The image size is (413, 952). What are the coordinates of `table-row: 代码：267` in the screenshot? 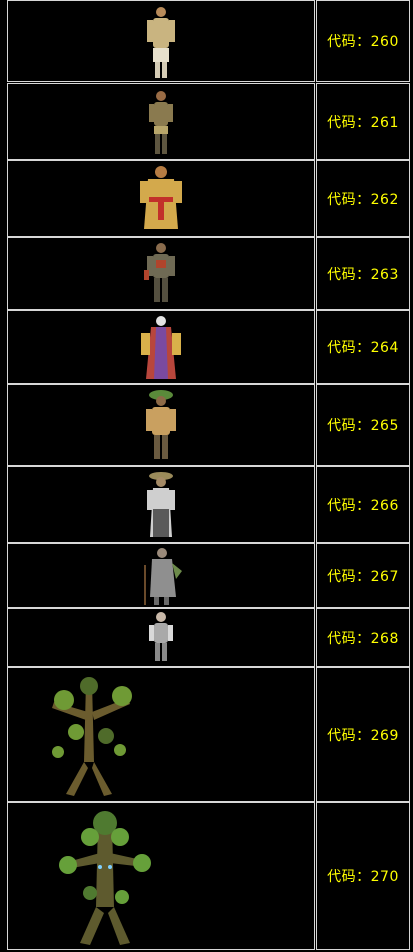 It's located at (208, 575).